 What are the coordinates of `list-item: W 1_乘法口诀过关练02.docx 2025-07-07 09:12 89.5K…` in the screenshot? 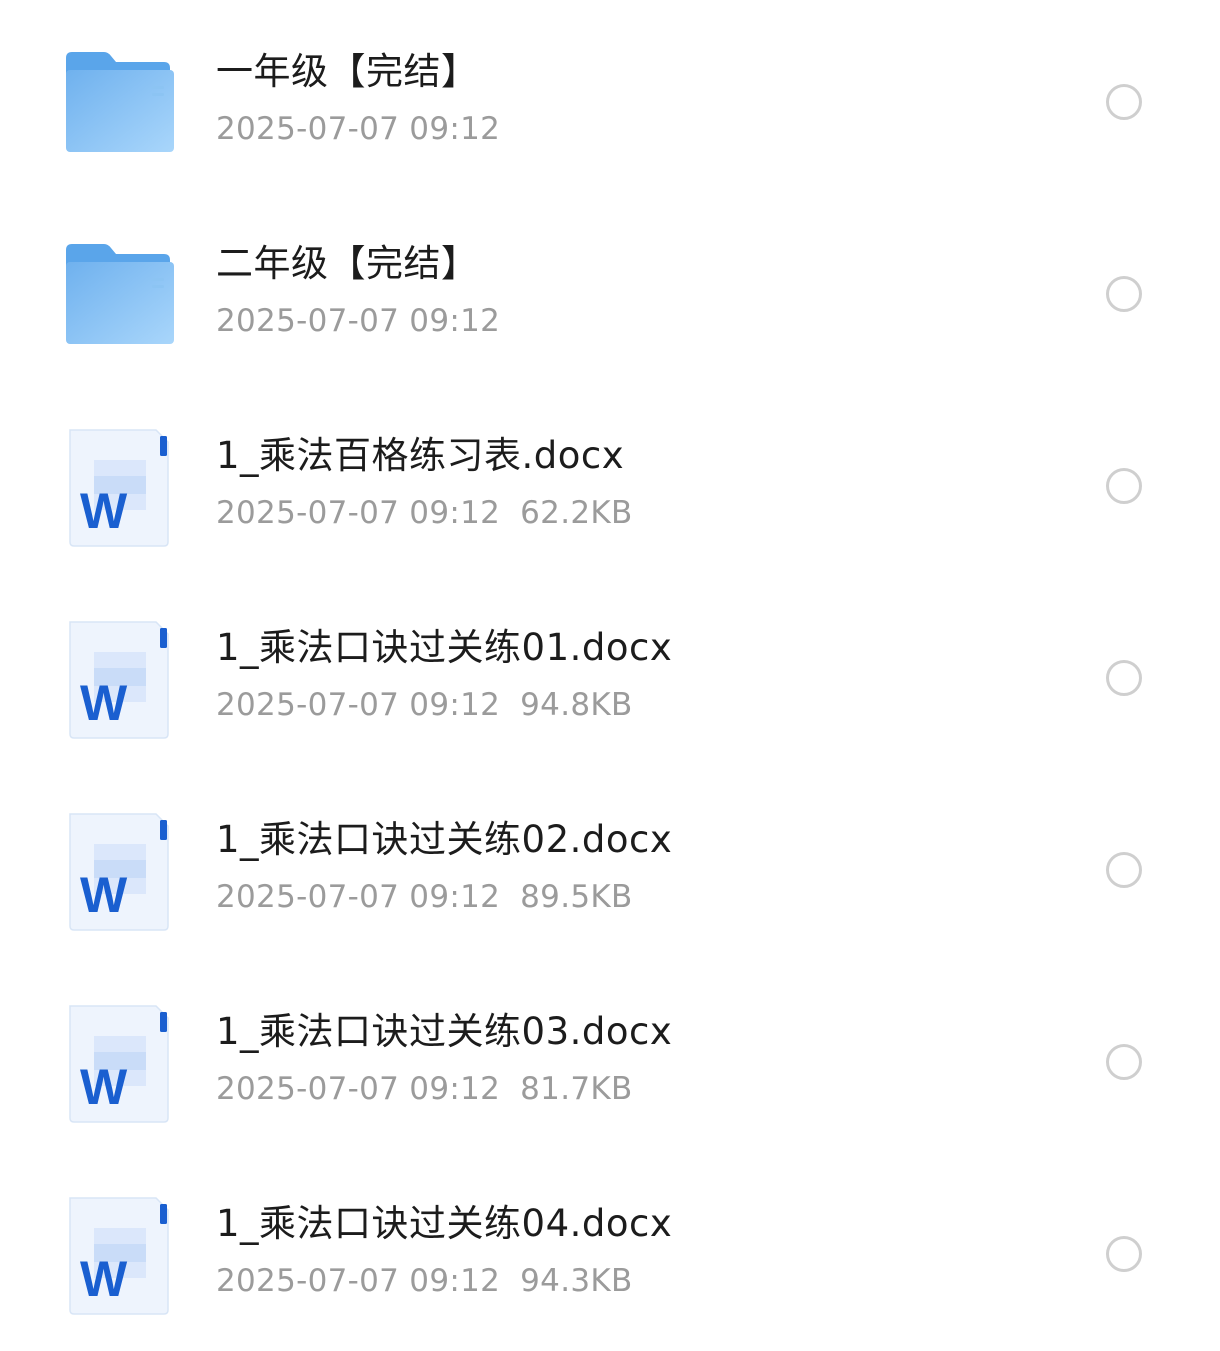 It's located at (610, 868).